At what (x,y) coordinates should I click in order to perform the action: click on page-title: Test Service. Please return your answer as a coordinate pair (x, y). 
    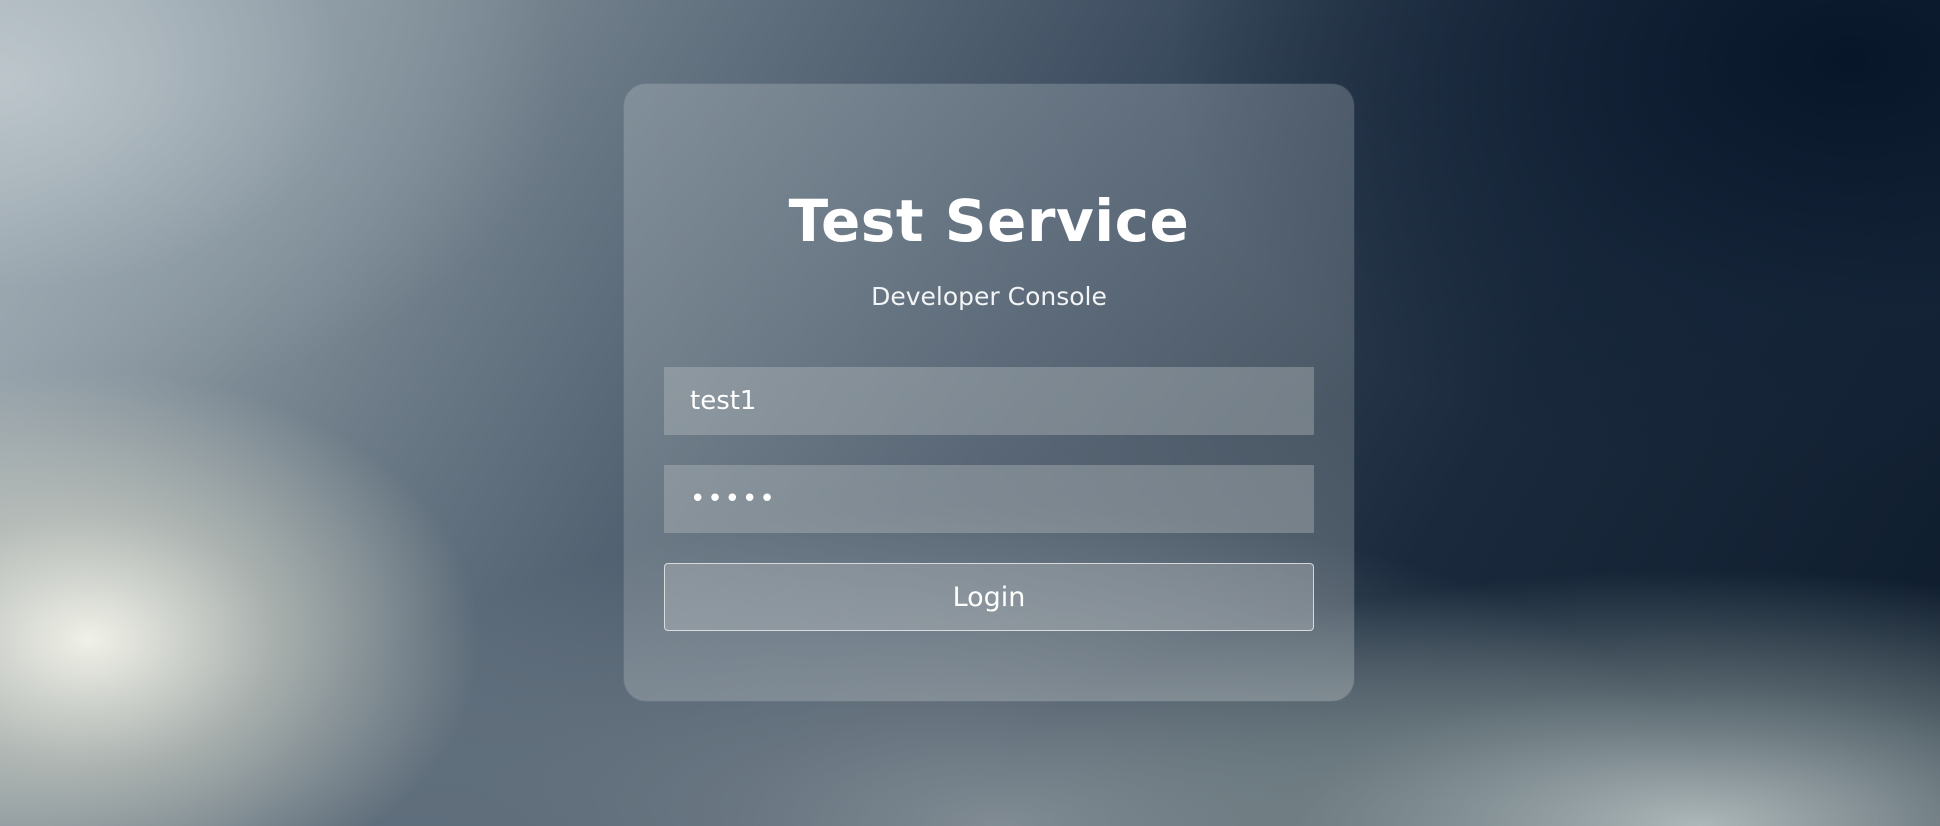
    Looking at the image, I should click on (989, 221).